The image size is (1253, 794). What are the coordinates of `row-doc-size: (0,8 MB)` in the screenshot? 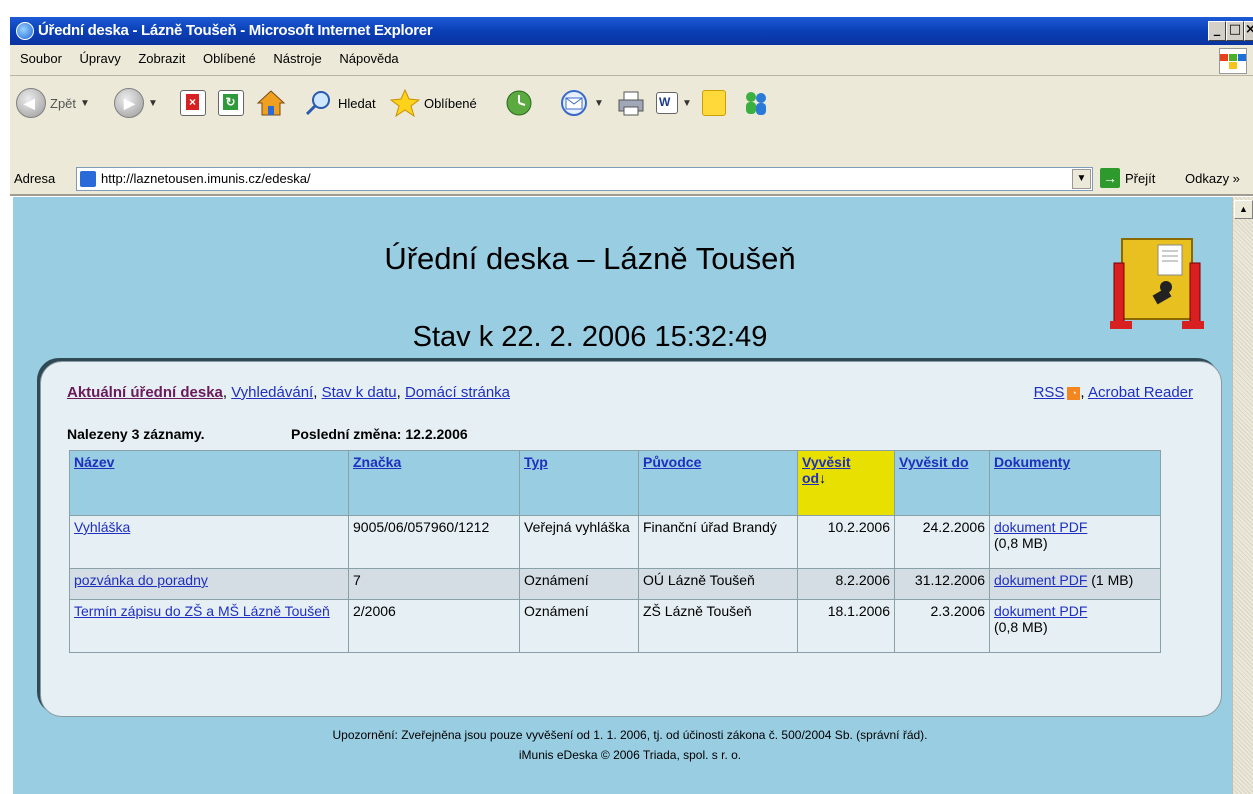 It's located at (1021, 627).